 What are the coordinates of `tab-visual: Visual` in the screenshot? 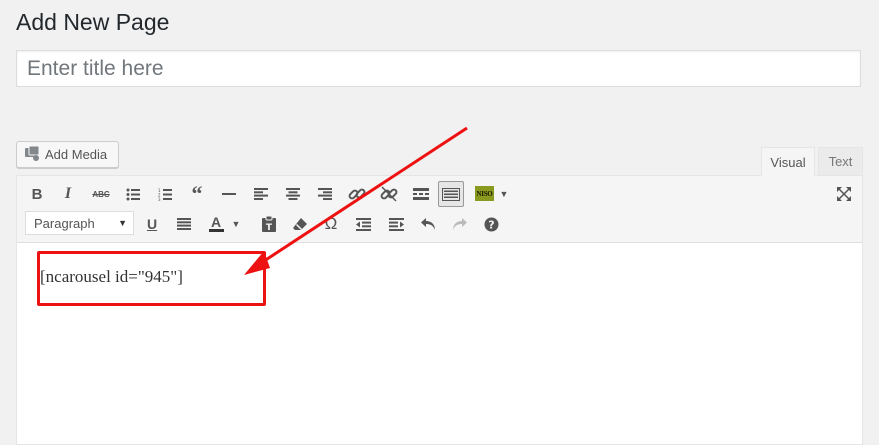 It's located at (788, 161).